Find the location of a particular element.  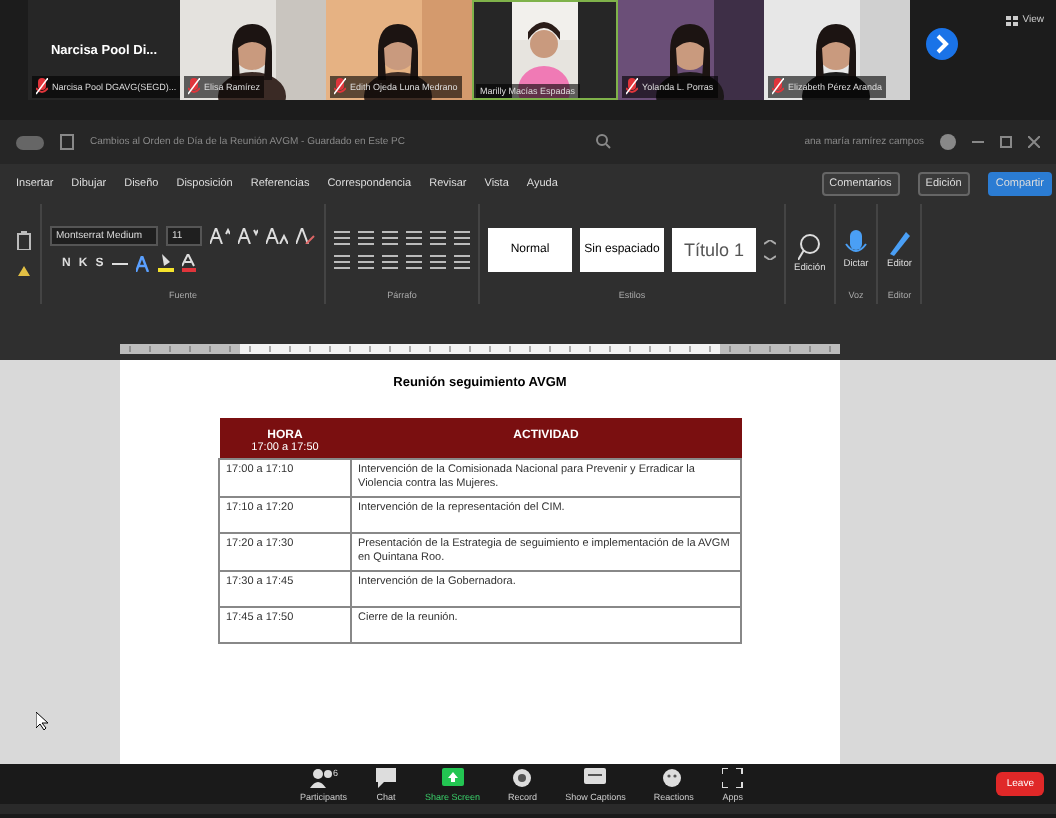

clipboard-icon is located at coordinates (24, 240).